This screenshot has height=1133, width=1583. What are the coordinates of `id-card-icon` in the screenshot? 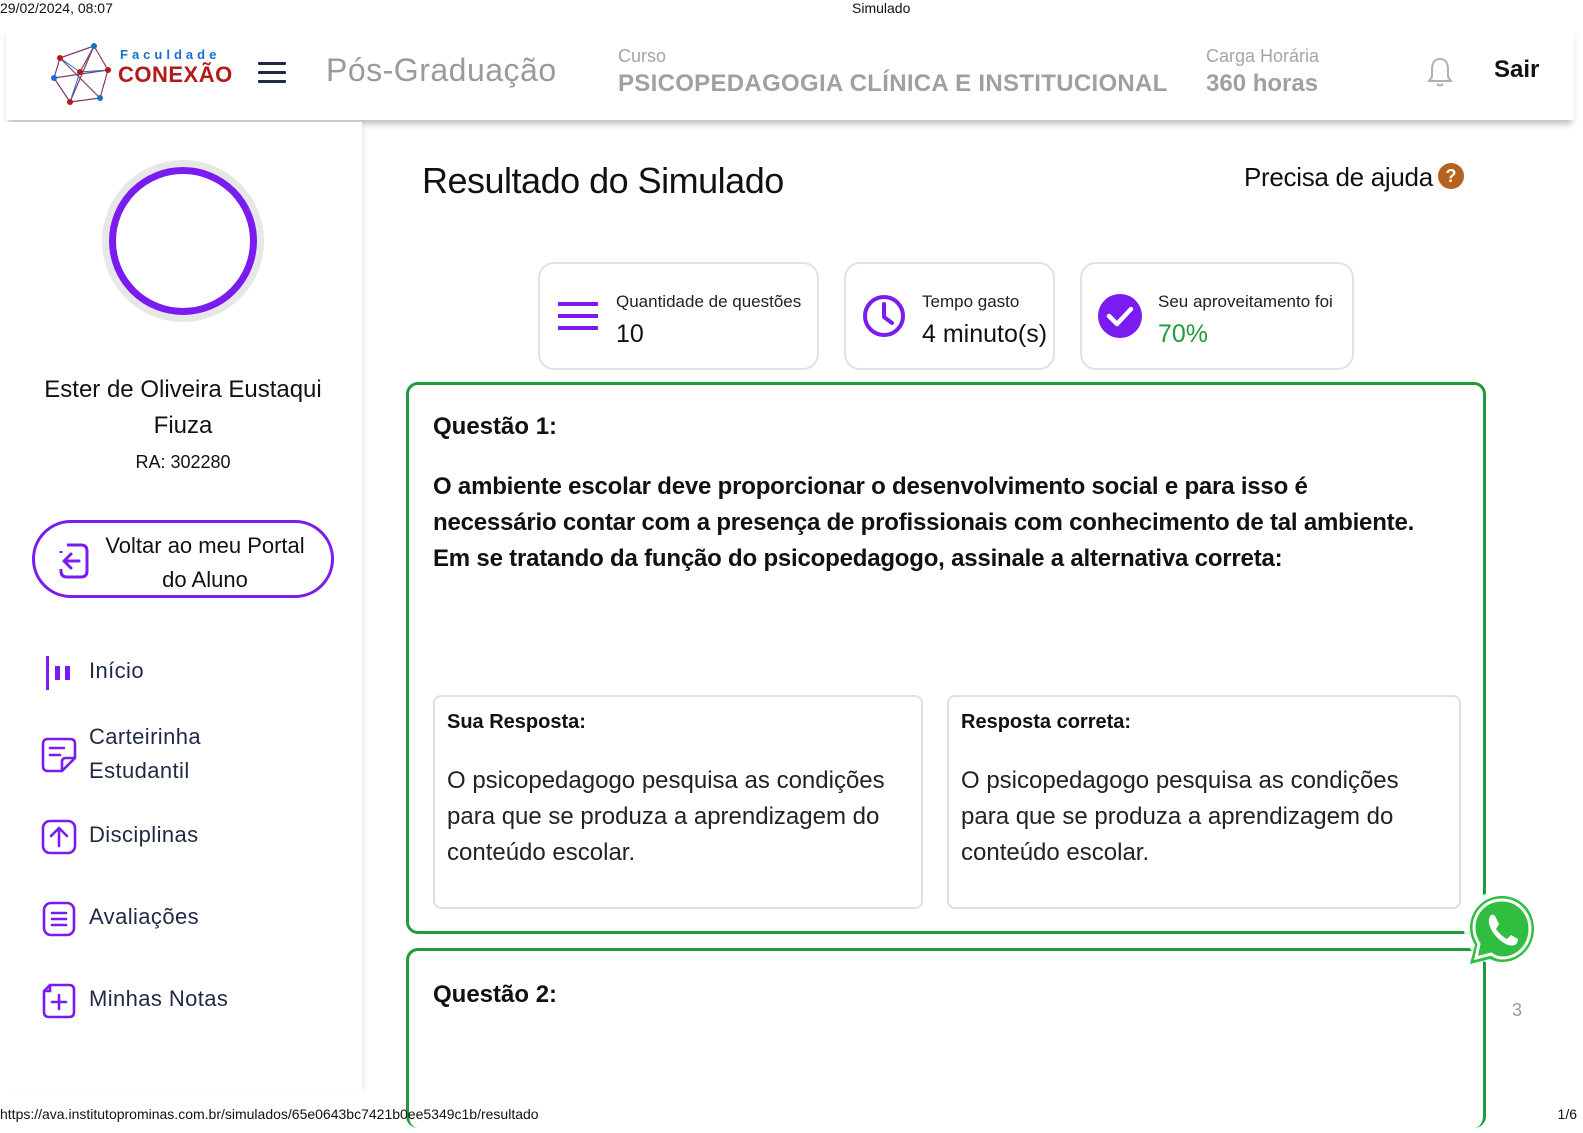 It's located at (59, 755).